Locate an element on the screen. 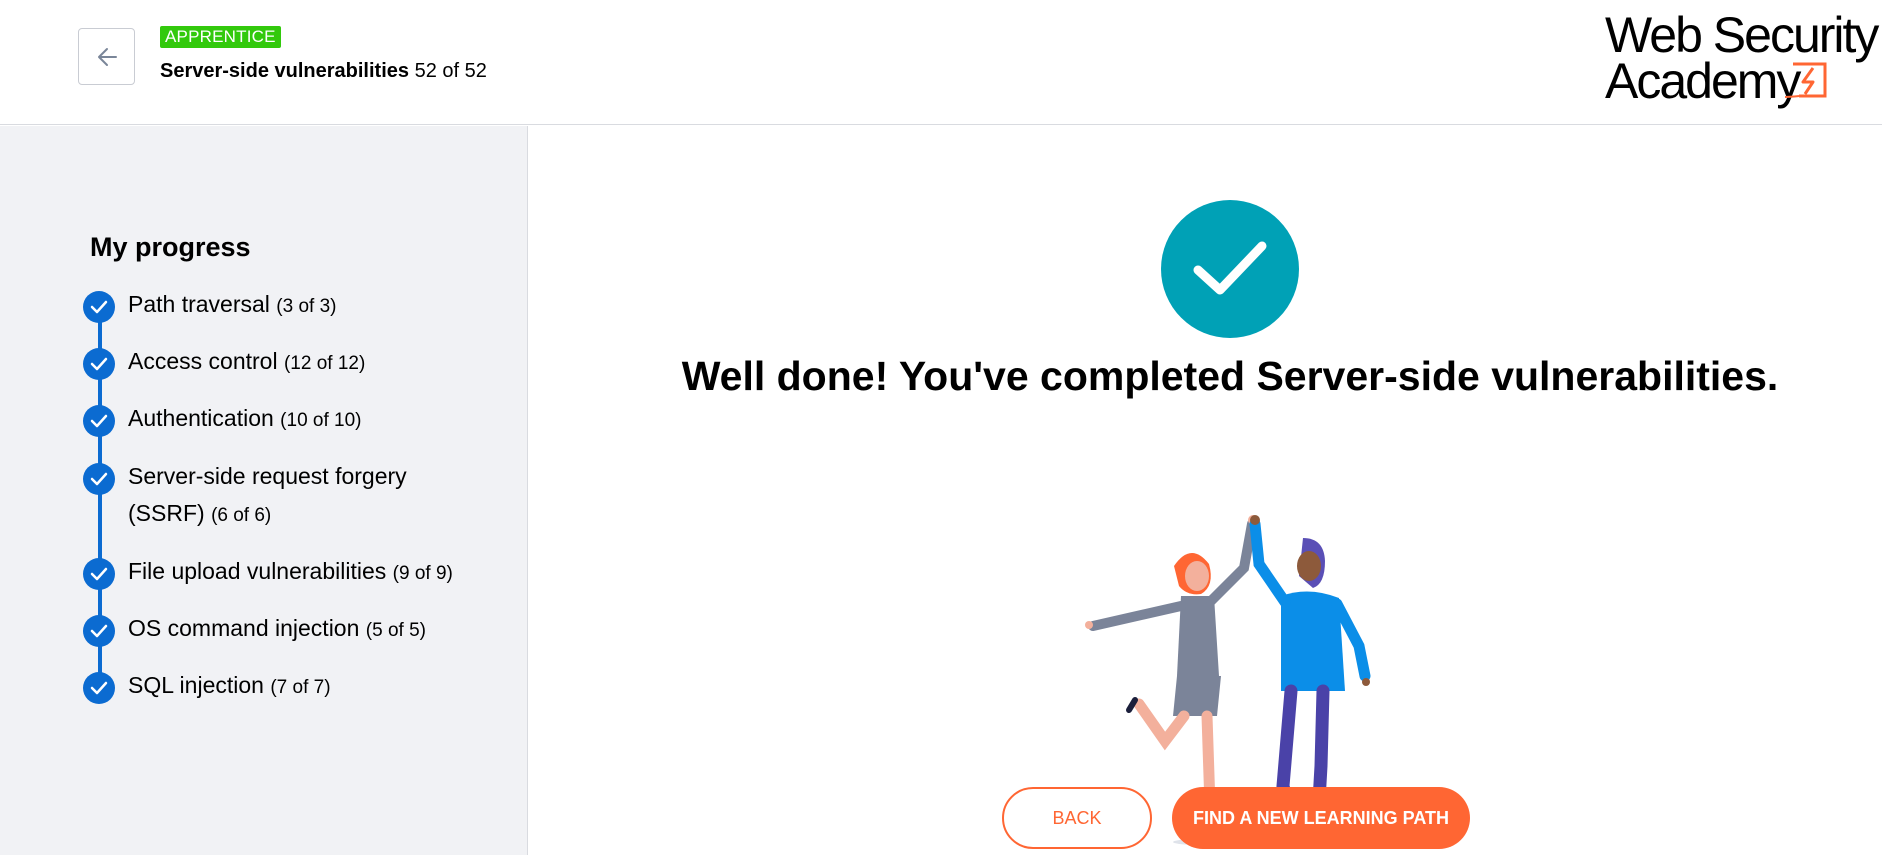 This screenshot has height=856, width=1882. progress-item-label: OS command injection is located at coordinates (244, 628).